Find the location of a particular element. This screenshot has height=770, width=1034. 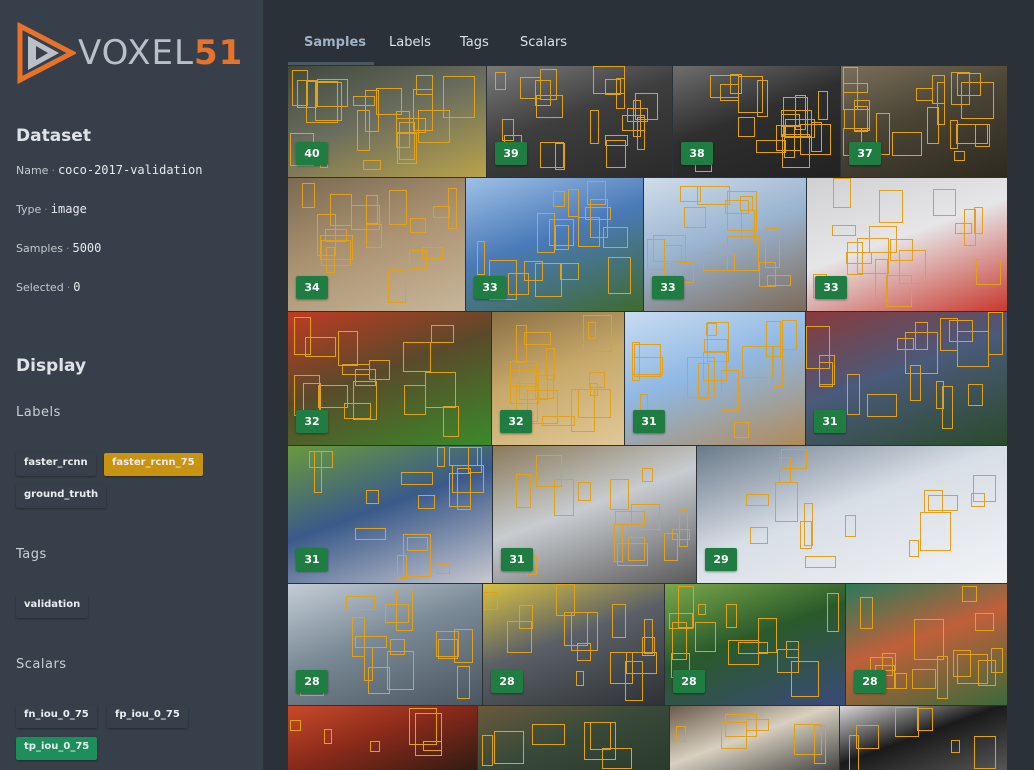

scalar-chip-fn-iou: fn_iou_0_75 is located at coordinates (56, 716).